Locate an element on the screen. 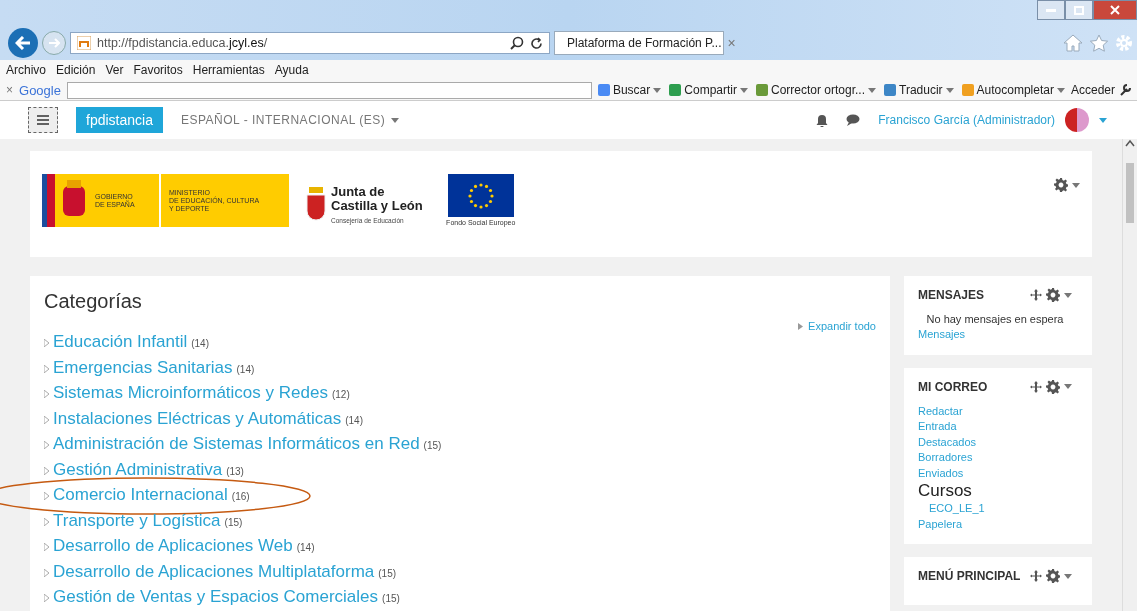 This screenshot has height=611, width=1137. site-brand: fpdistancia is located at coordinates (119, 120).